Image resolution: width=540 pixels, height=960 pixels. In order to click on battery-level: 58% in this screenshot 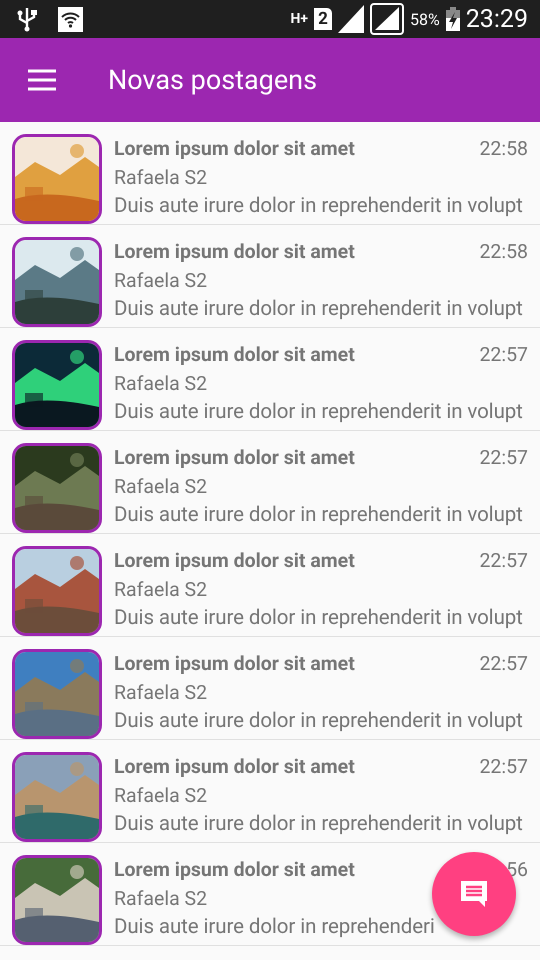, I will do `click(425, 19)`.